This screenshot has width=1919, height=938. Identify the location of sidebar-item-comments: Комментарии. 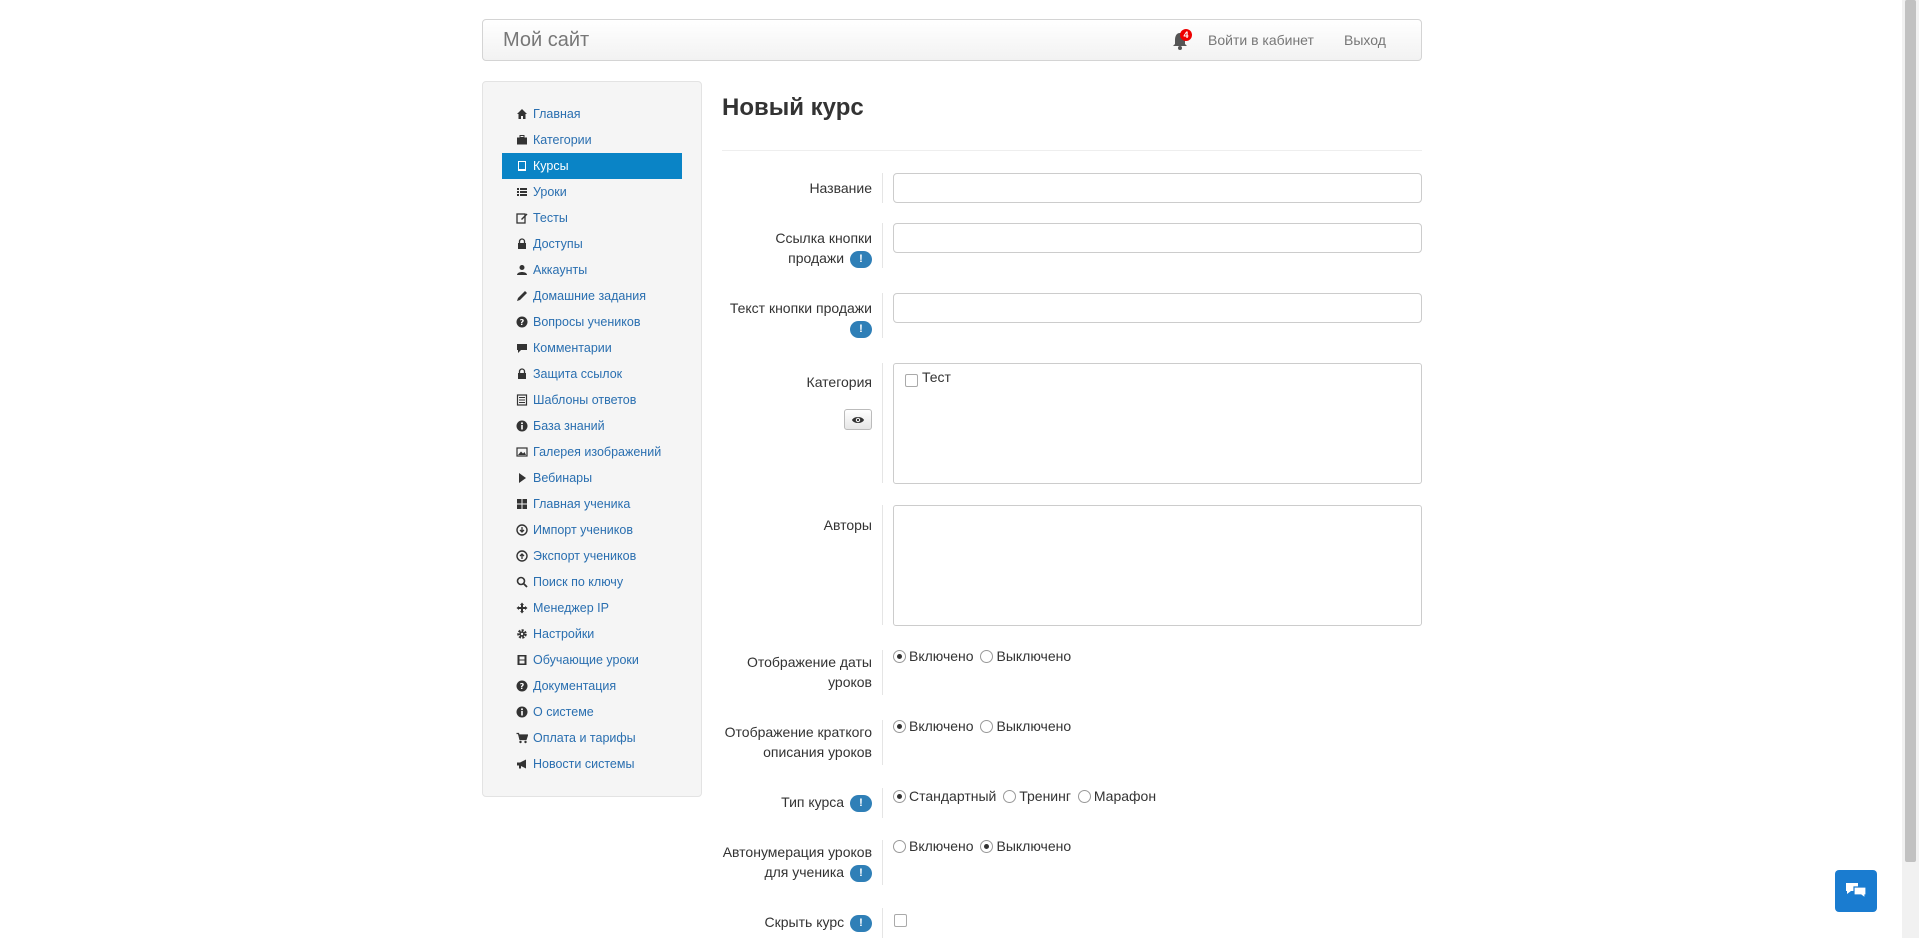
(592, 348).